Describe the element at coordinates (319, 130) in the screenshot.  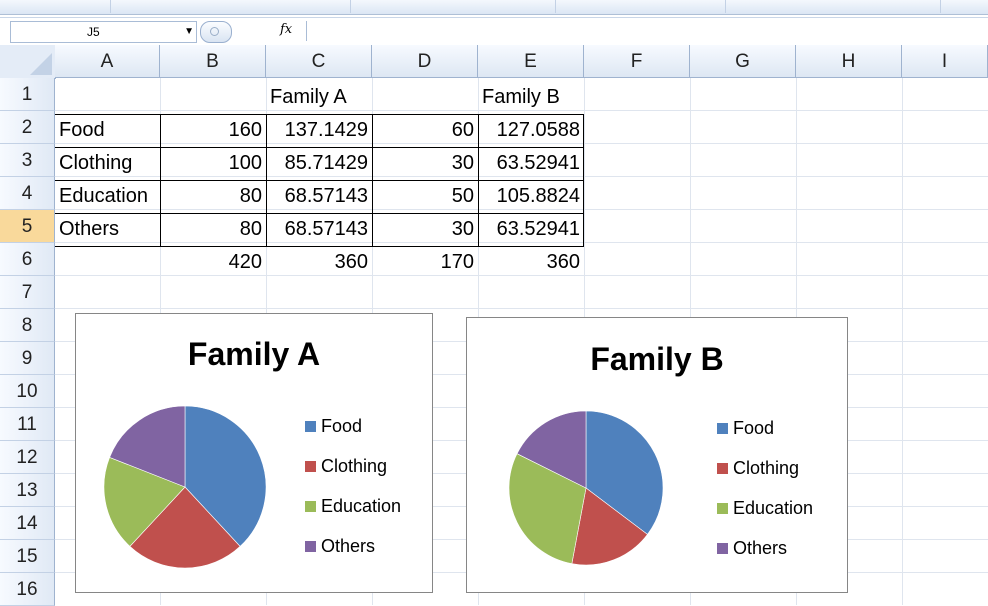
I see `cell-c2: 137.1429` at that location.